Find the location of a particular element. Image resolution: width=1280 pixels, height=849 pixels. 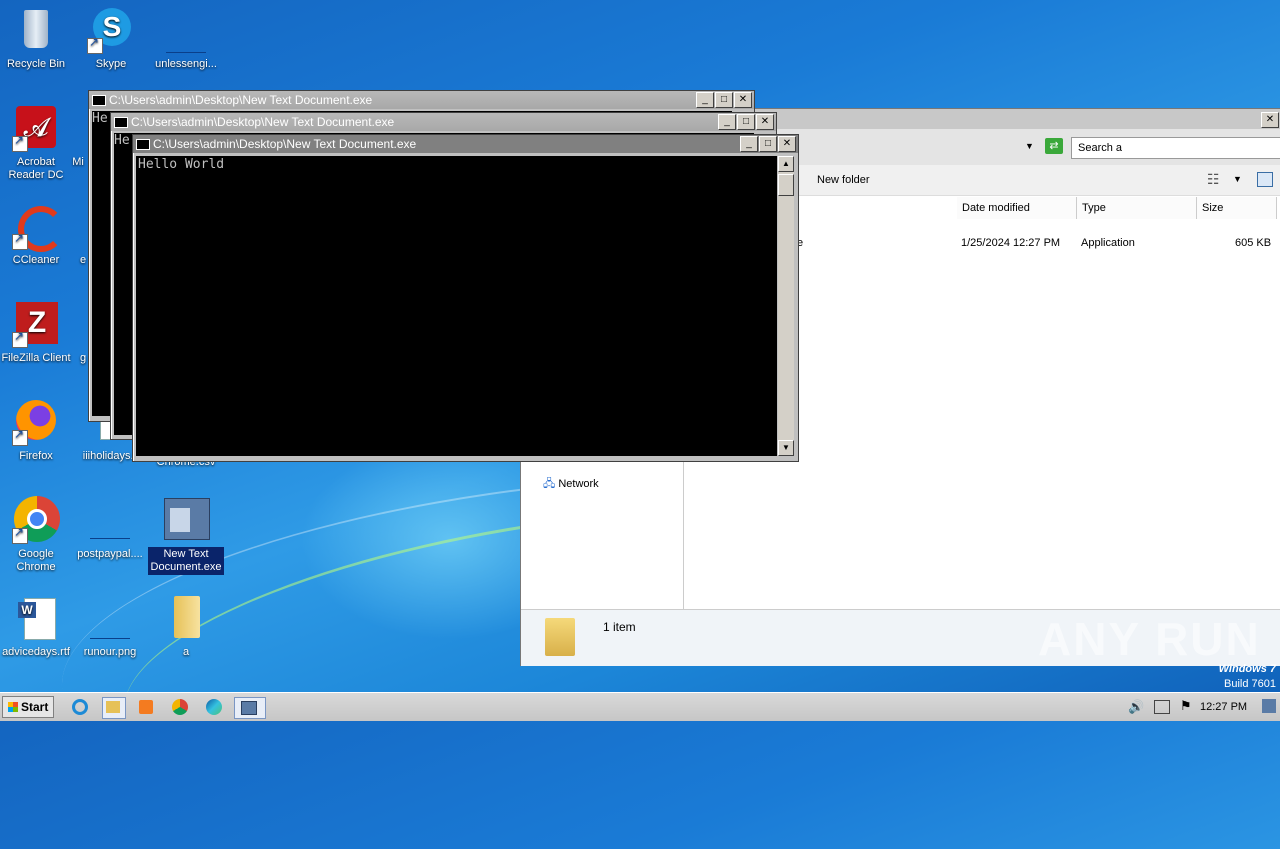

edge-icon is located at coordinates (215, 707).